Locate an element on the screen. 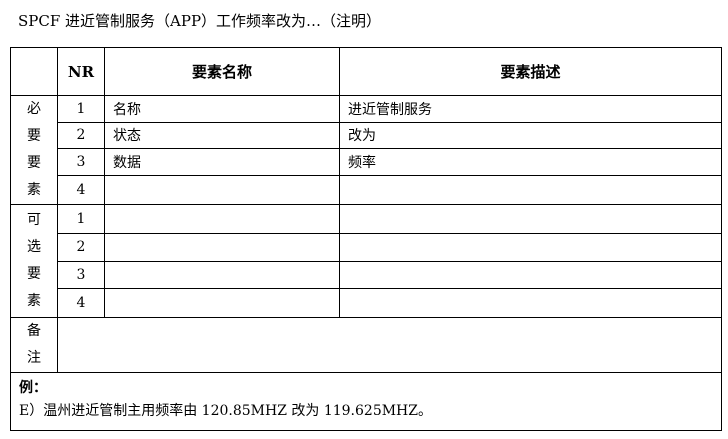 This screenshot has height=439, width=728. element-desc-cell: 进近管制服务 is located at coordinates (530, 109).